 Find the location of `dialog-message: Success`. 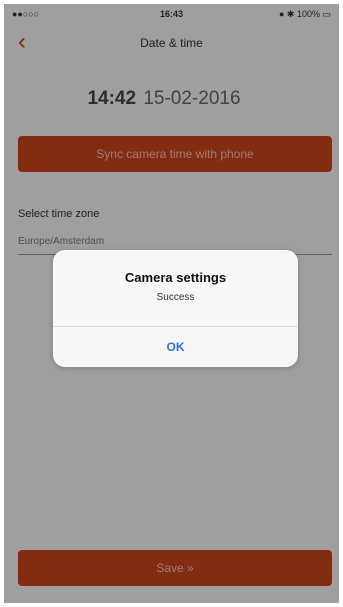

dialog-message: Success is located at coordinates (175, 297).